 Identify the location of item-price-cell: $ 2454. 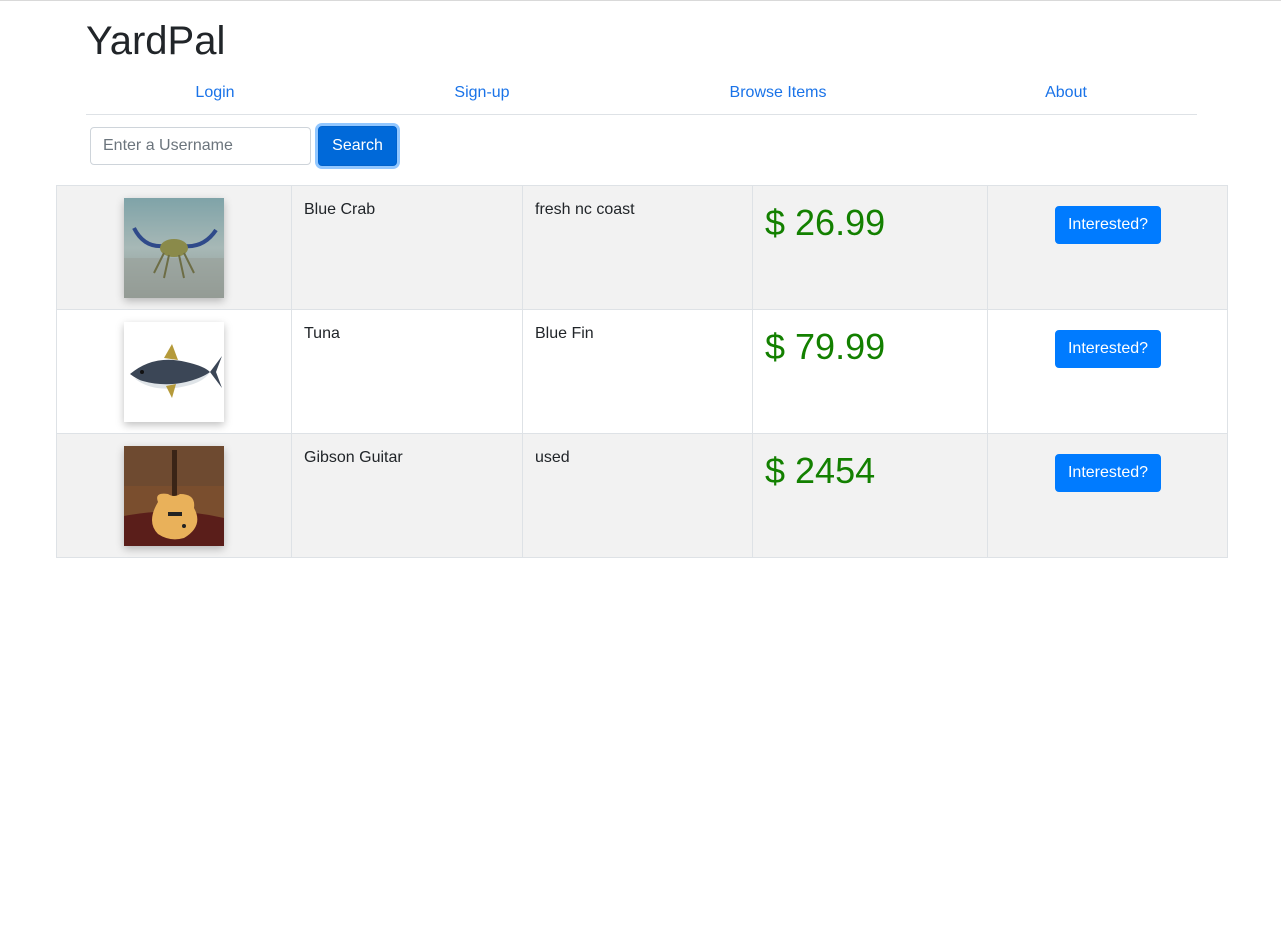
(870, 495).